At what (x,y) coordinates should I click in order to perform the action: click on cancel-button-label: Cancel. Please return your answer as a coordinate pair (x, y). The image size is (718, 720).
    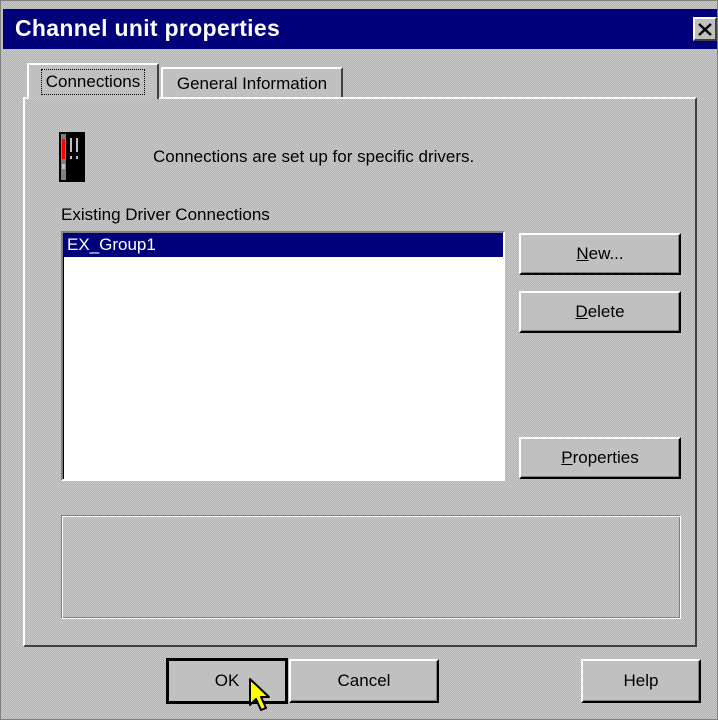
    Looking at the image, I should click on (364, 680).